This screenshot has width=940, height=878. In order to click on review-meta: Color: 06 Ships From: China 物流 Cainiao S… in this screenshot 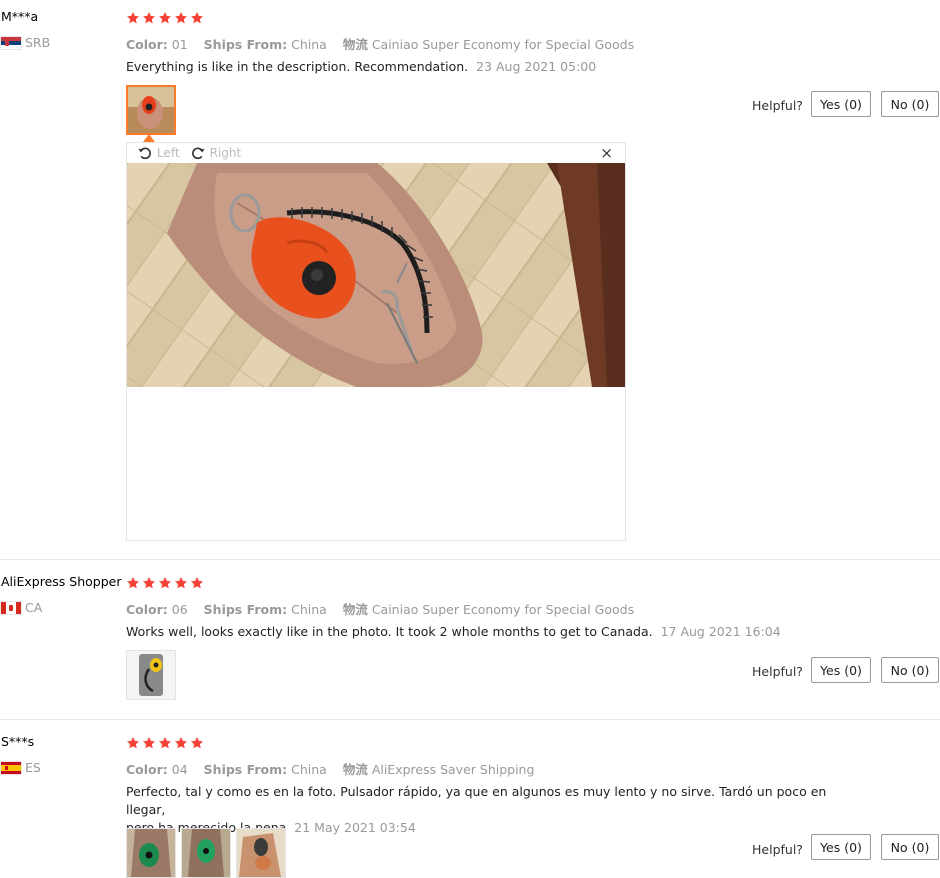, I will do `click(386, 608)`.